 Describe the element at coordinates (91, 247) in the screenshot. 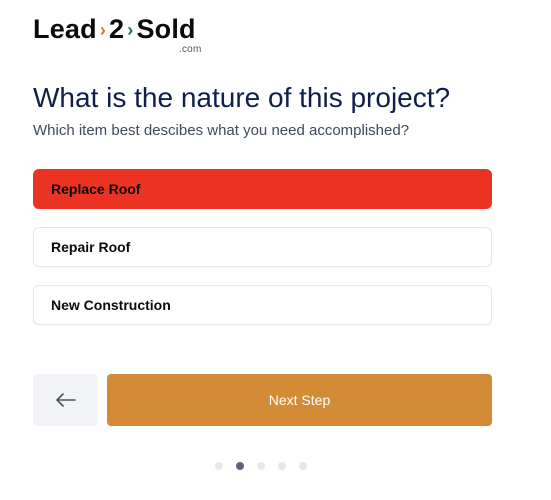

I see `option-label: Repair Roof` at that location.